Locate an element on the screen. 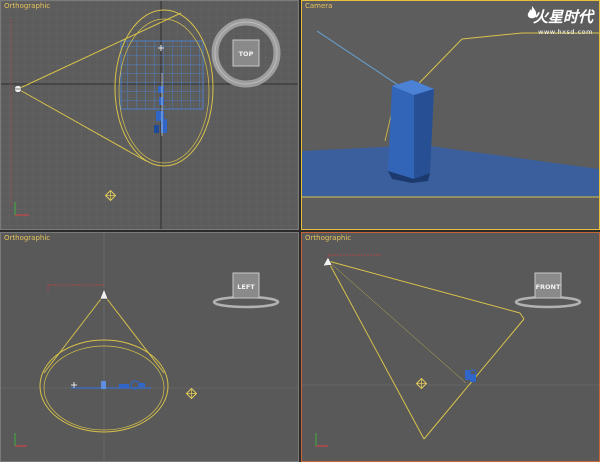 This screenshot has width=600, height=462. viewport-label: Camera is located at coordinates (318, 6).